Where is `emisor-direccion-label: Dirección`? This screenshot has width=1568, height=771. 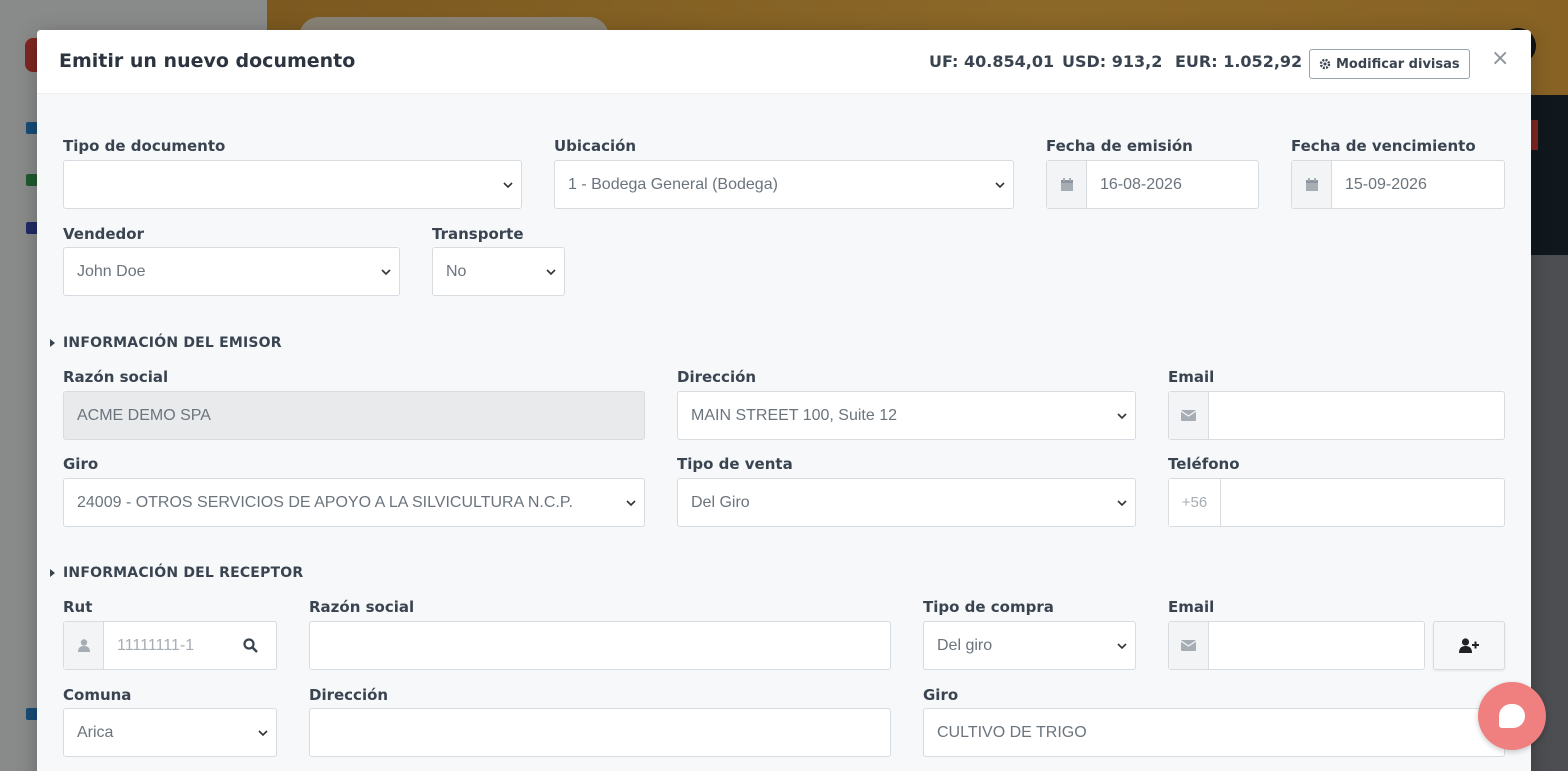 emisor-direccion-label: Dirección is located at coordinates (717, 377).